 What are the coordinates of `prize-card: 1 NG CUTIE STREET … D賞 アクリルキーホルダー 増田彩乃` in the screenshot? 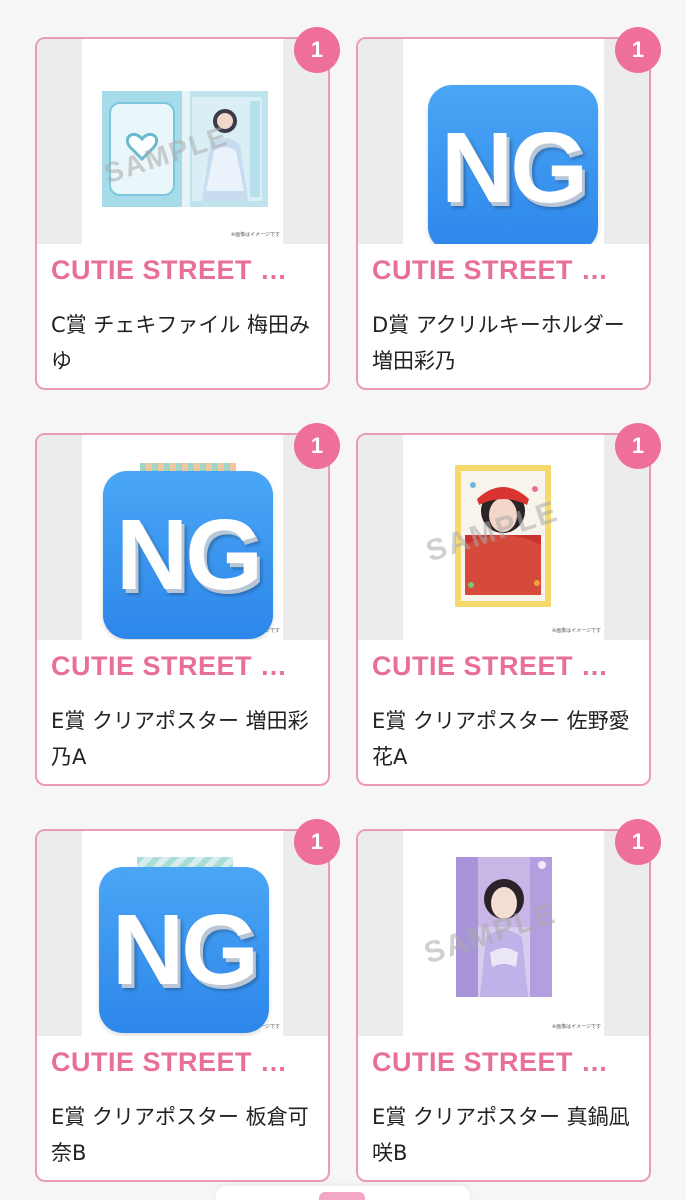 It's located at (508, 208).